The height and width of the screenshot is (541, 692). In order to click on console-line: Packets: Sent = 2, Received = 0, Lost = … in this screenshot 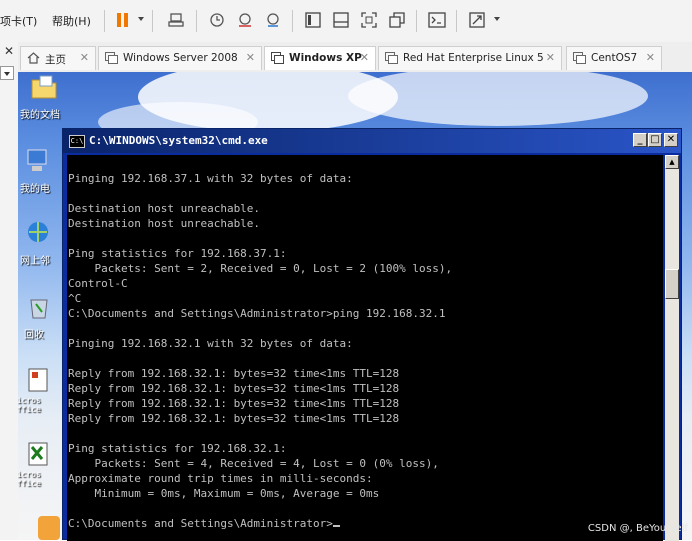, I will do `click(260, 268)`.